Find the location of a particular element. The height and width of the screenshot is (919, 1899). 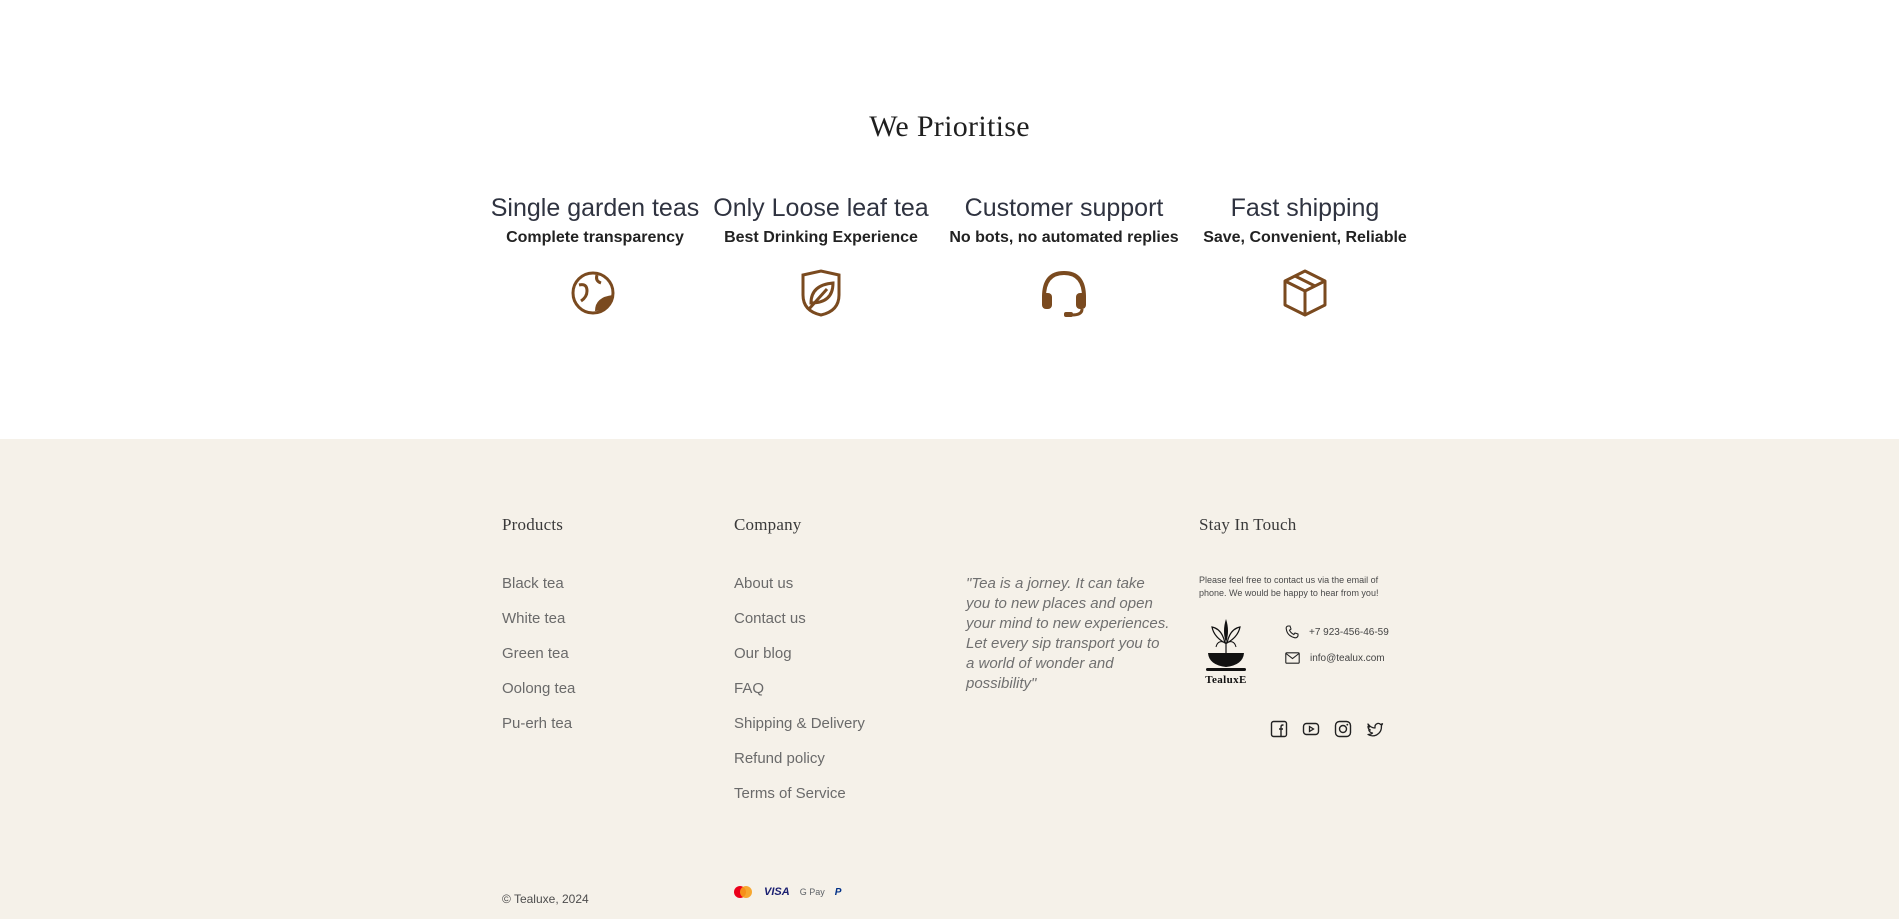

footer-link-terms-of-service: Terms of Service is located at coordinates (799, 802).